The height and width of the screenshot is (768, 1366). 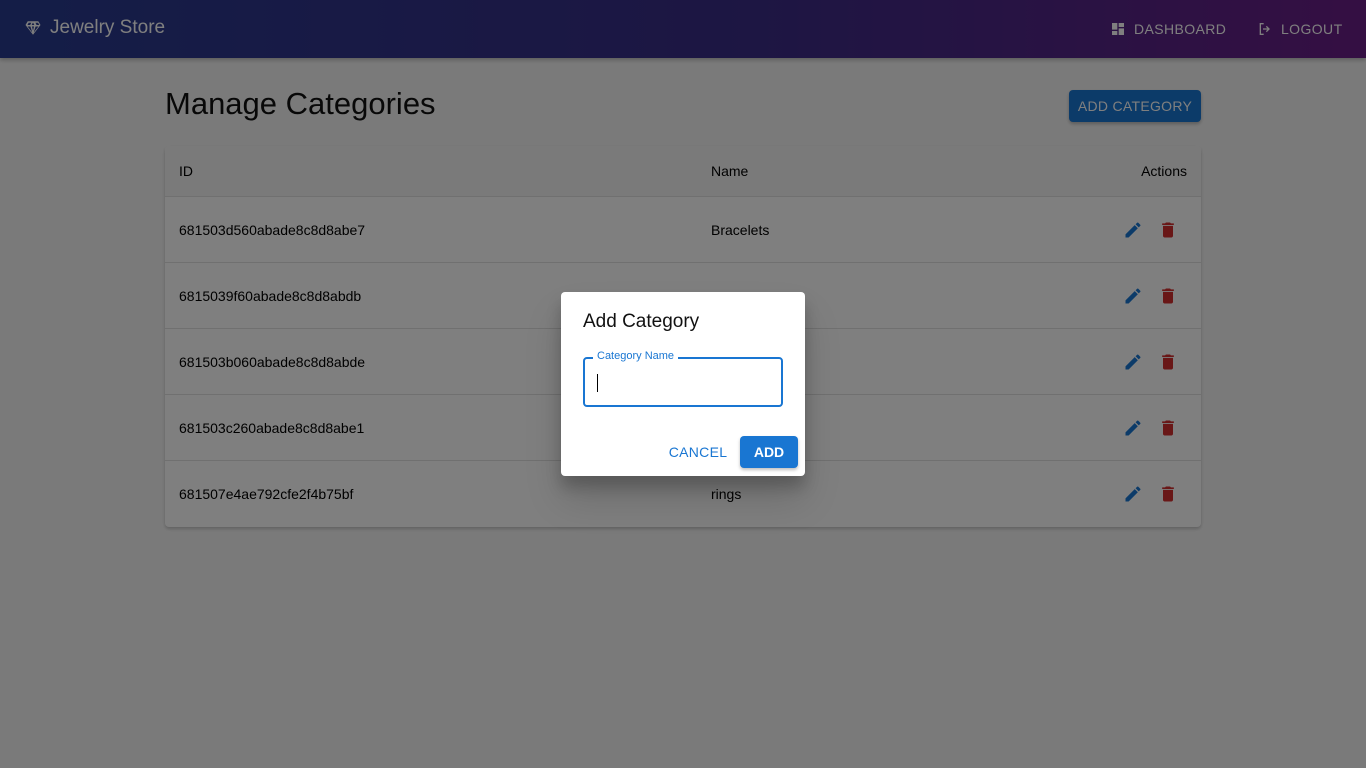 I want to click on dialog-title: Add Category, so click(x=641, y=321).